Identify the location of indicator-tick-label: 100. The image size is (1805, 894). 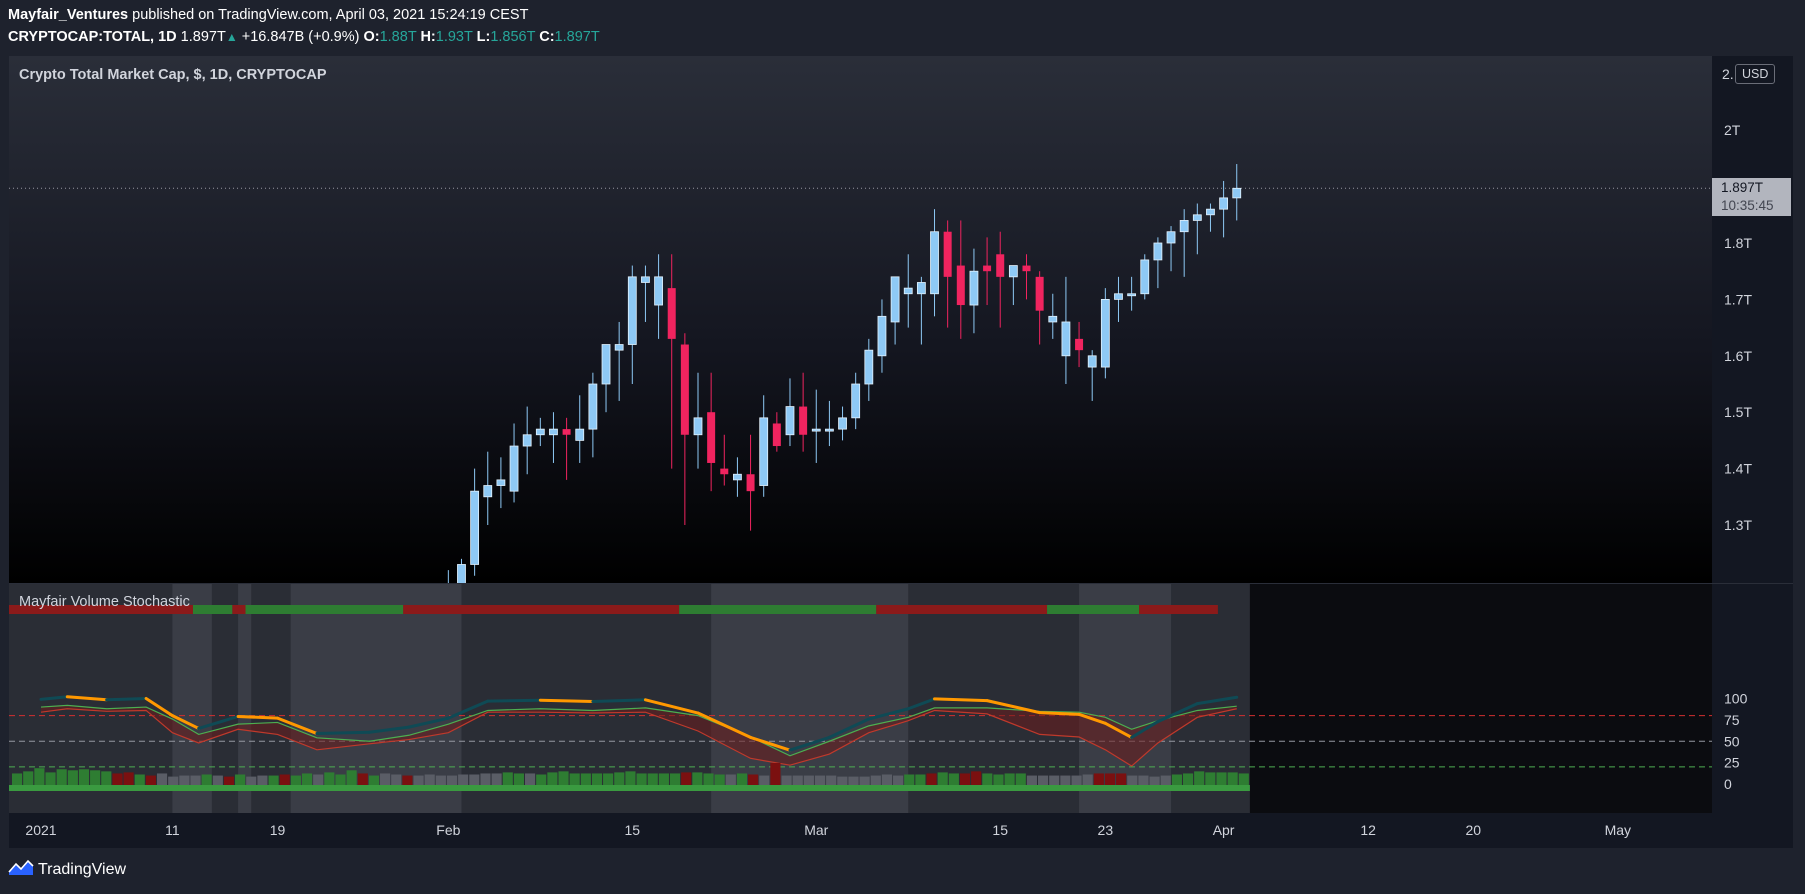
(1736, 699).